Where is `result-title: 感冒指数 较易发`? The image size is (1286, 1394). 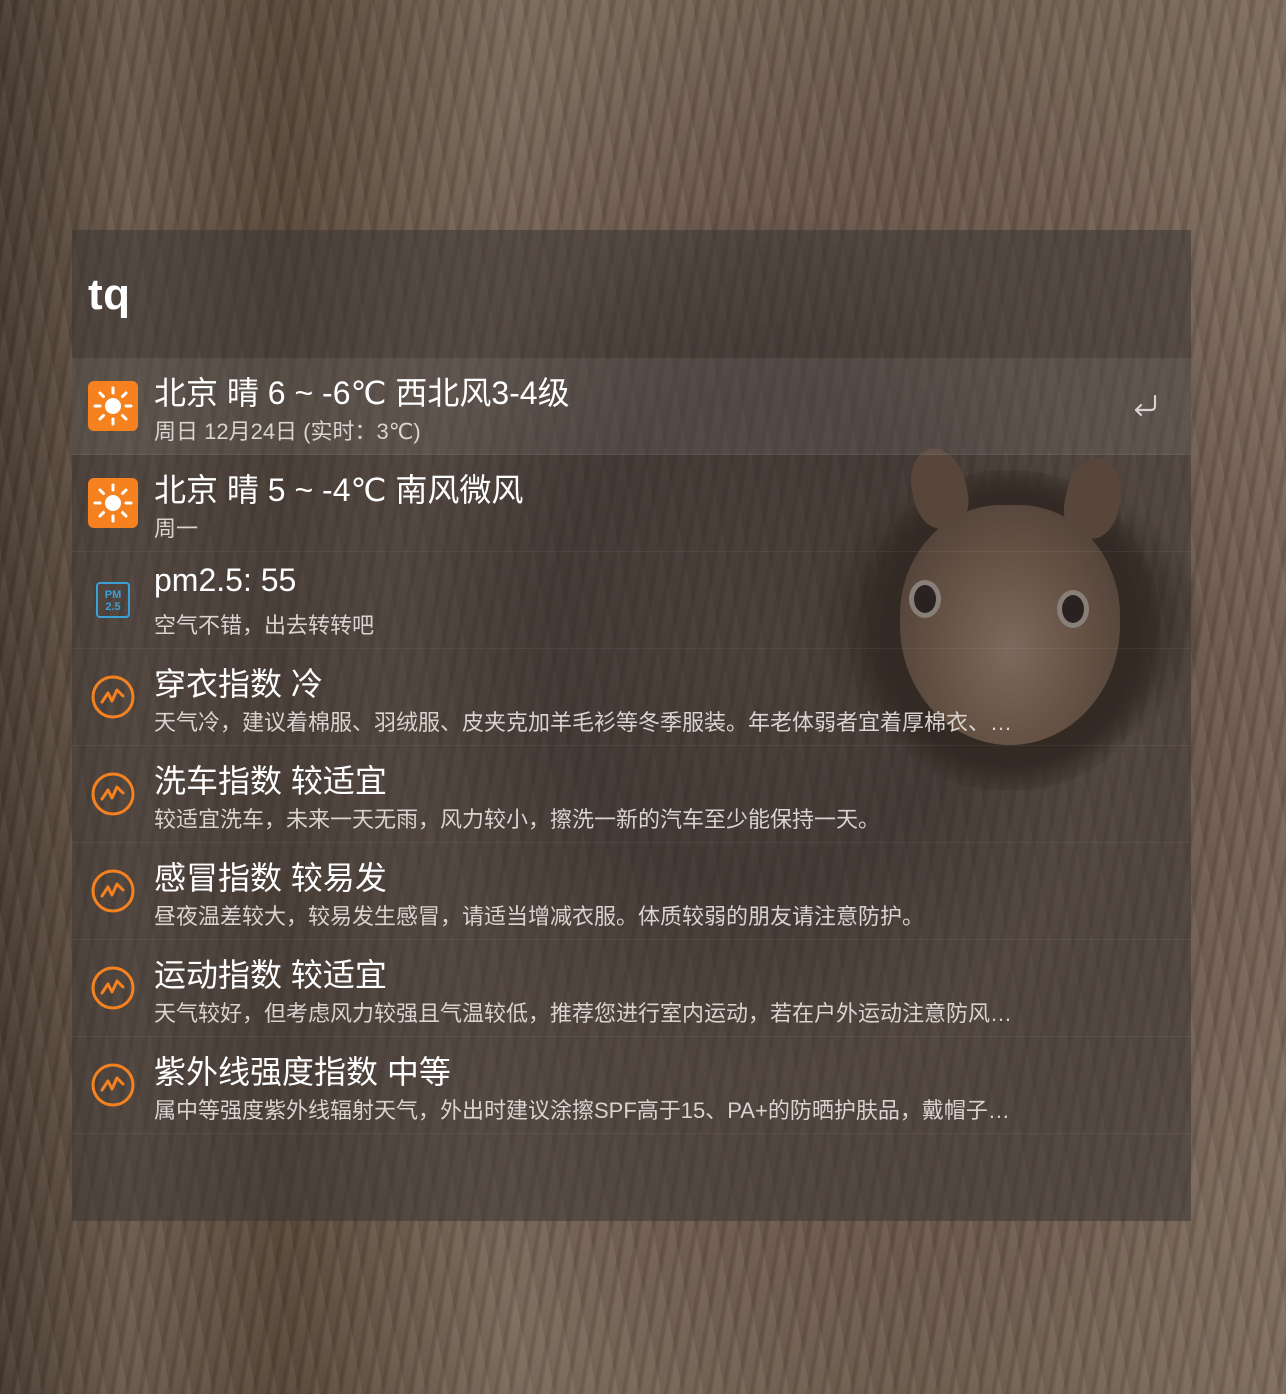
result-title: 感冒指数 较易发 is located at coordinates (270, 878).